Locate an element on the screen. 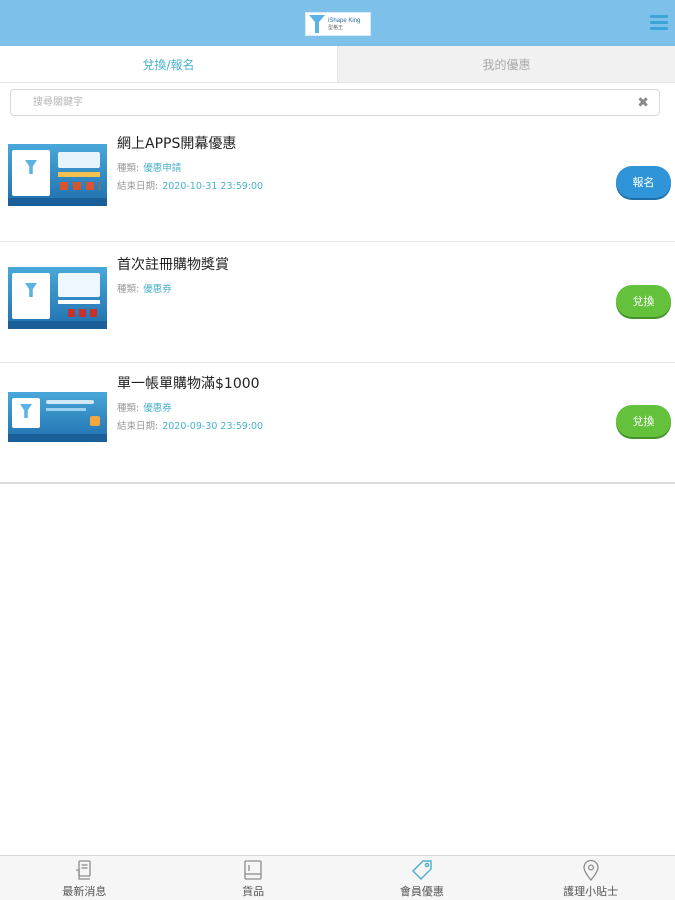 Image resolution: width=675 pixels, height=900 pixels. clear-icon: ✖ is located at coordinates (643, 103).